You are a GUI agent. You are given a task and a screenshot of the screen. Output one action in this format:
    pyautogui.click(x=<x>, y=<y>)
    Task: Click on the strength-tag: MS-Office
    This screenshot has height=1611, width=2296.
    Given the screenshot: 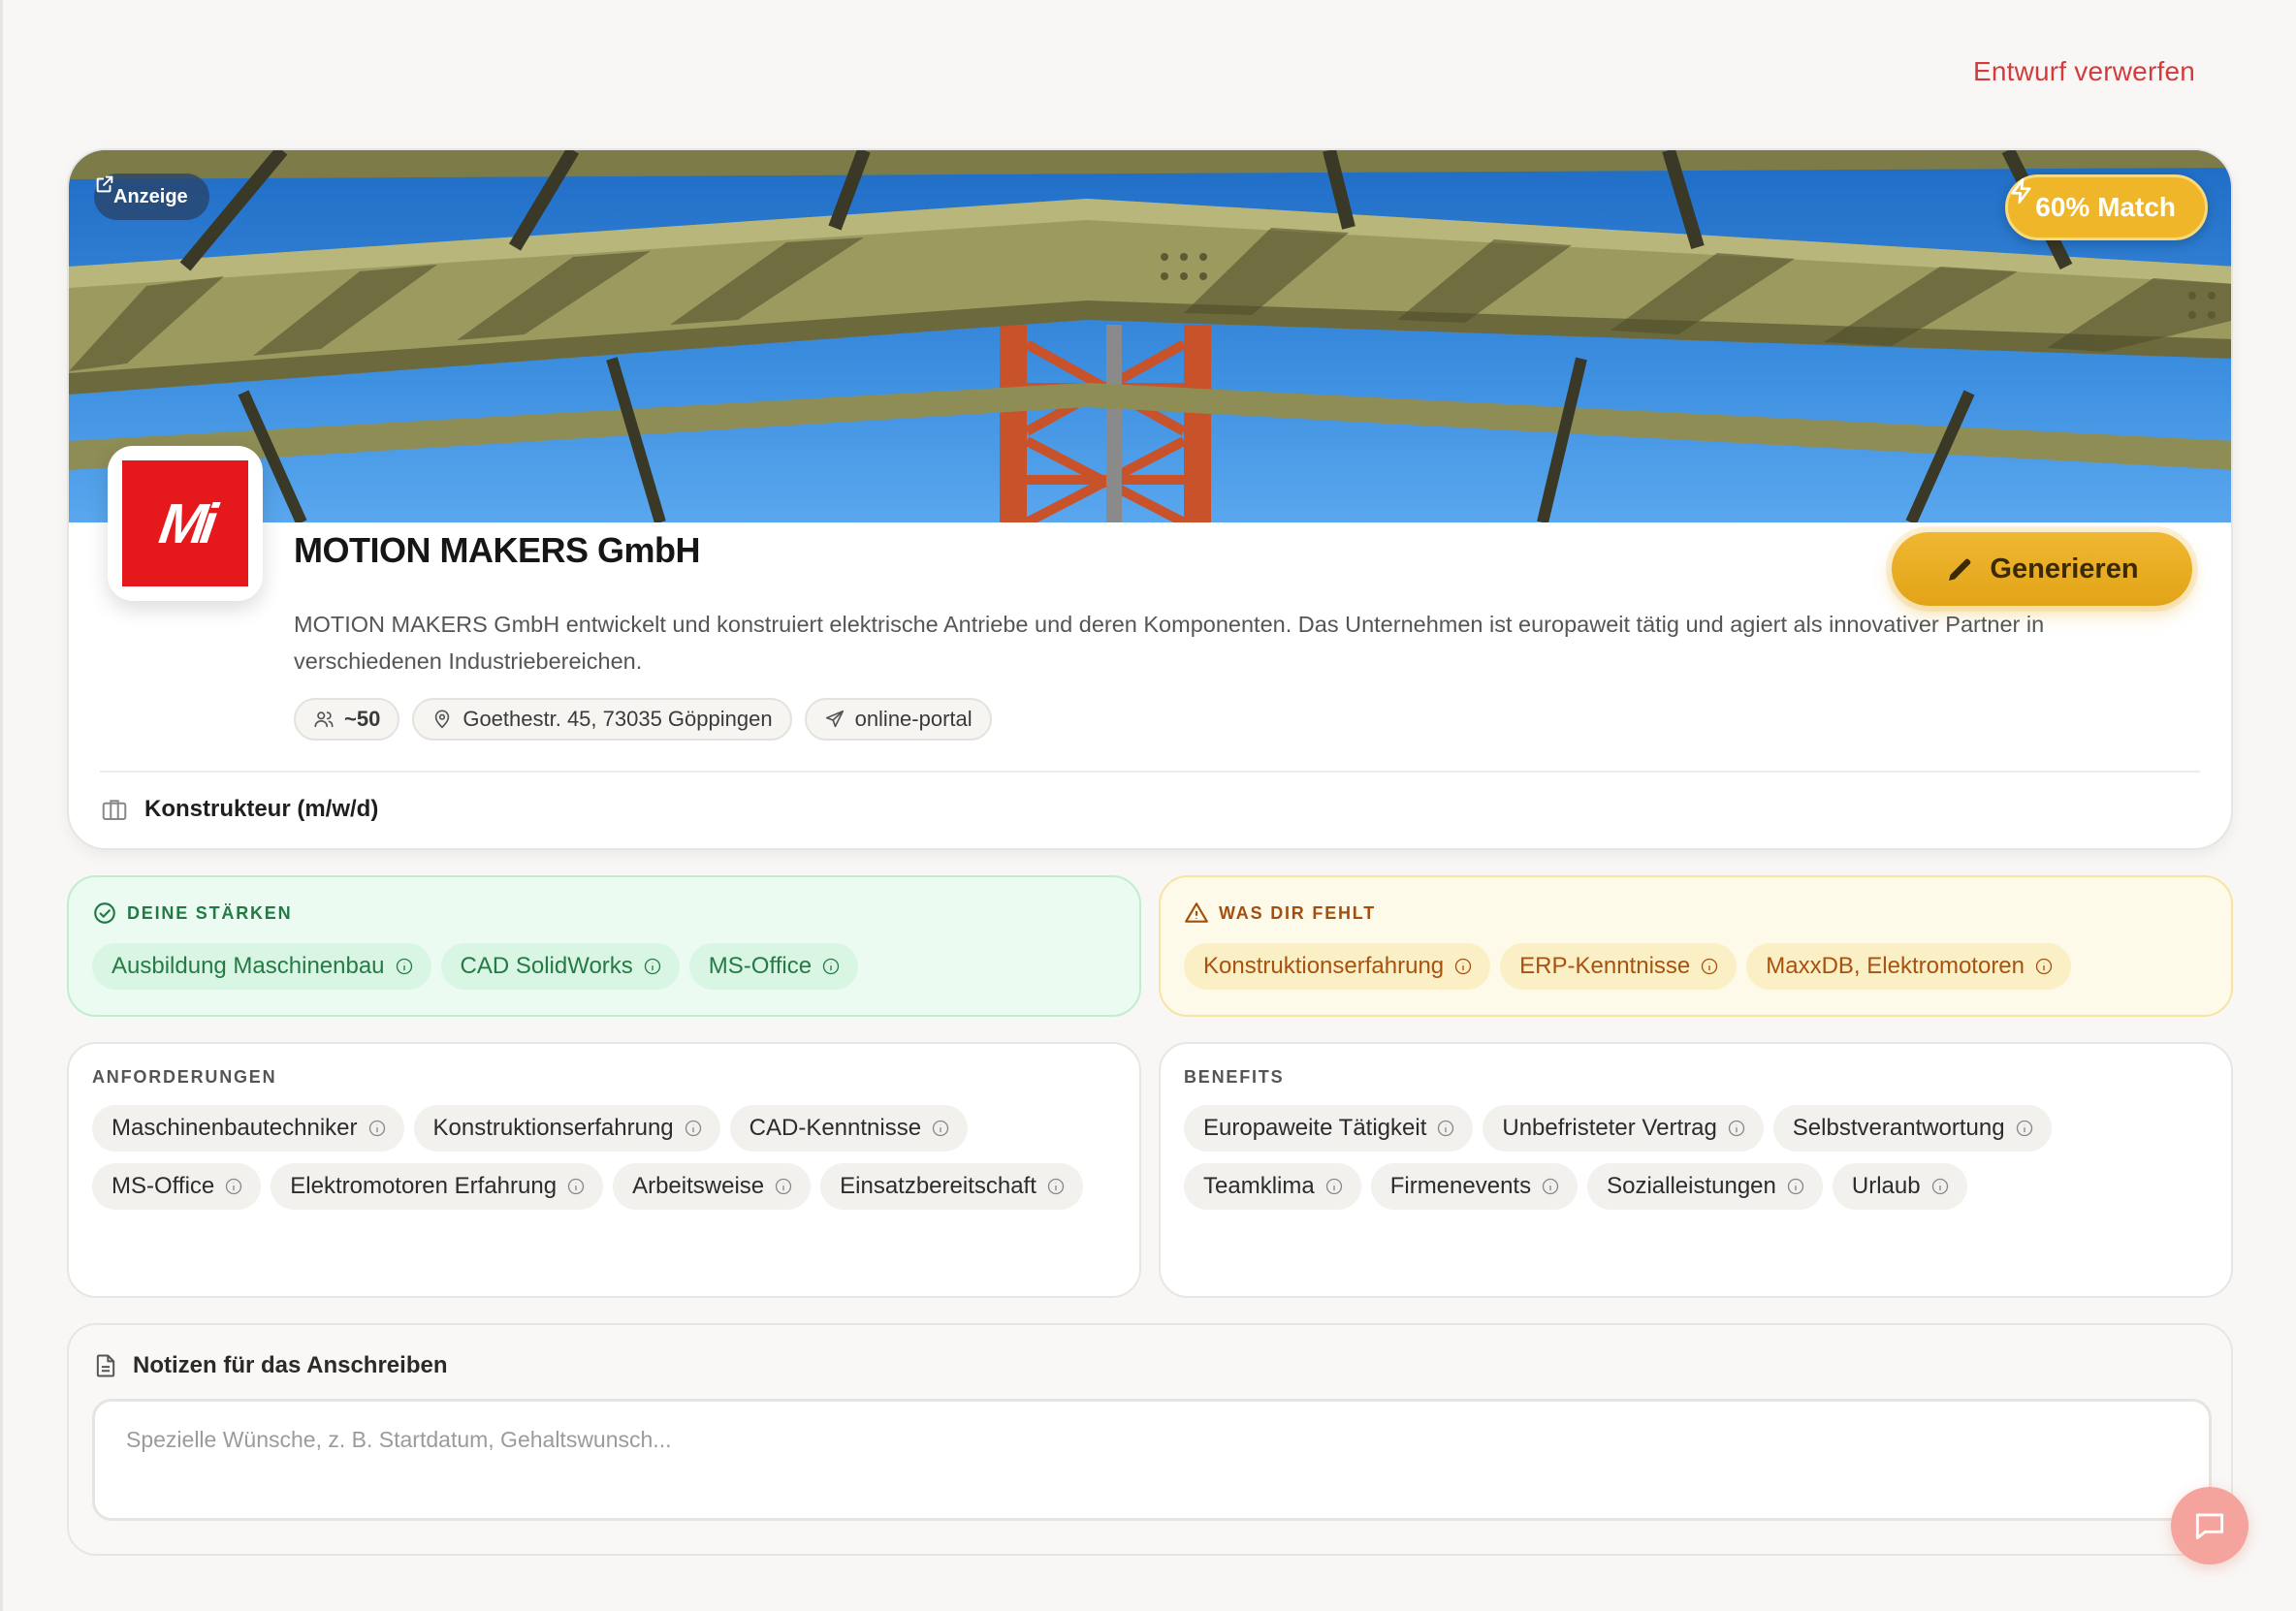 What is the action you would take?
    pyautogui.click(x=773, y=966)
    